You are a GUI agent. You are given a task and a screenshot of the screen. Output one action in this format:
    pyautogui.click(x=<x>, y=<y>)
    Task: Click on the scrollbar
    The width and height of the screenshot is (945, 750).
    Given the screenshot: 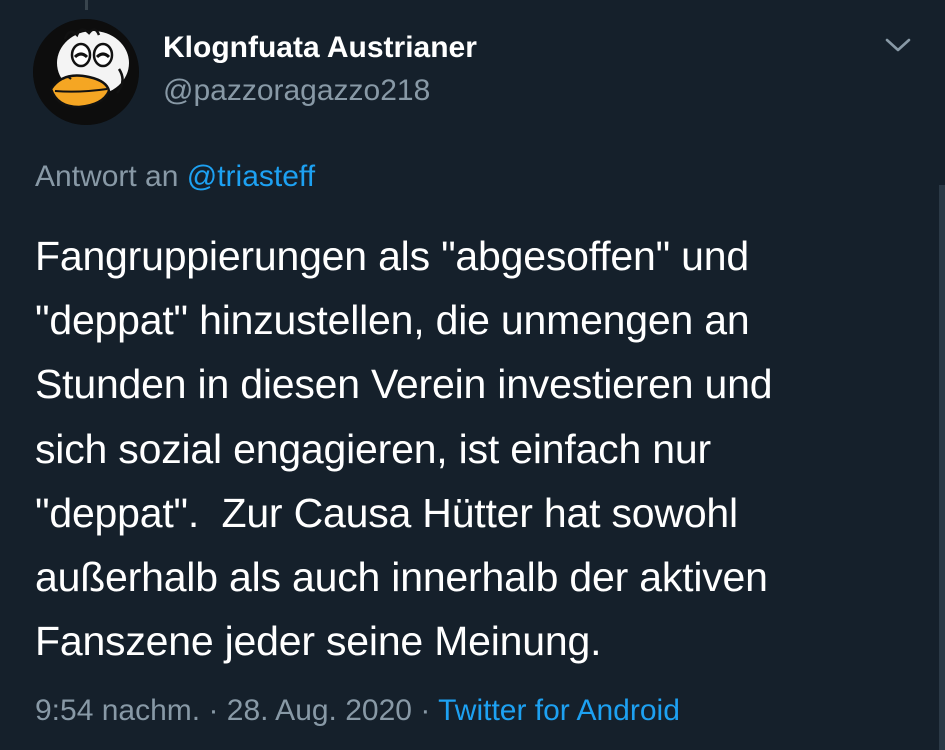 What is the action you would take?
    pyautogui.click(x=942, y=467)
    